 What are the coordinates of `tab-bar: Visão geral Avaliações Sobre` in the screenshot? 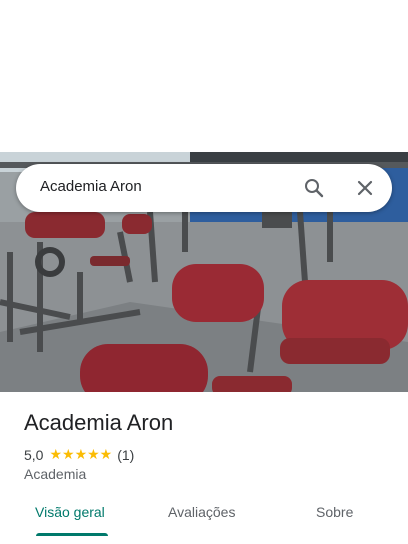 It's located at (204, 516).